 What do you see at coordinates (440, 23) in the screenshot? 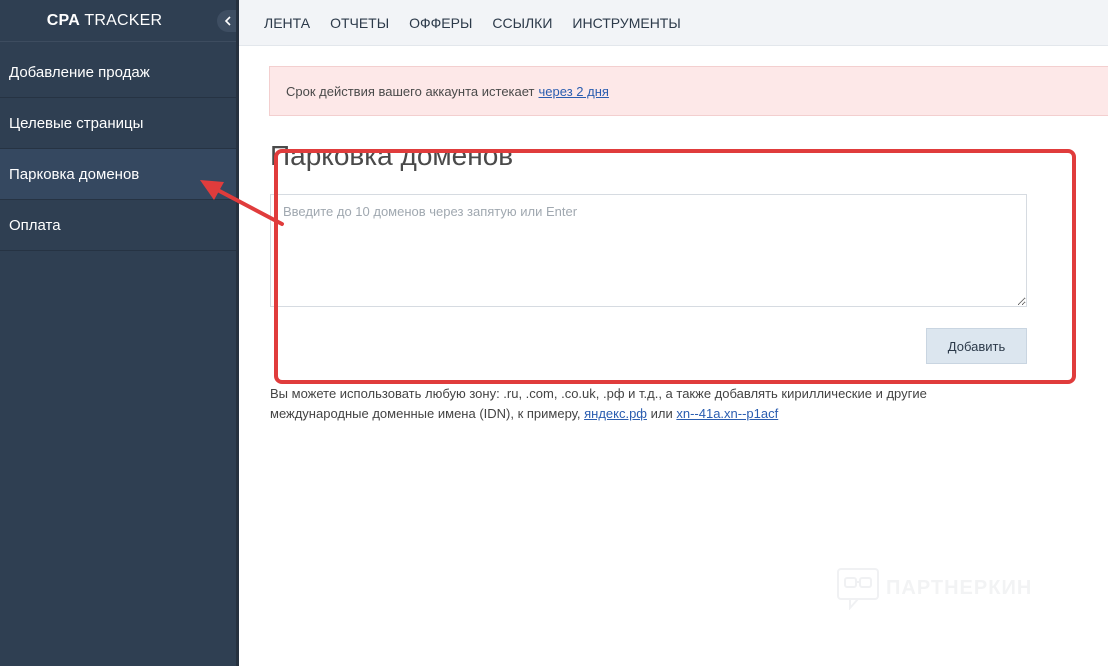
I see `tab-offers: ОФФЕРЫ` at bounding box center [440, 23].